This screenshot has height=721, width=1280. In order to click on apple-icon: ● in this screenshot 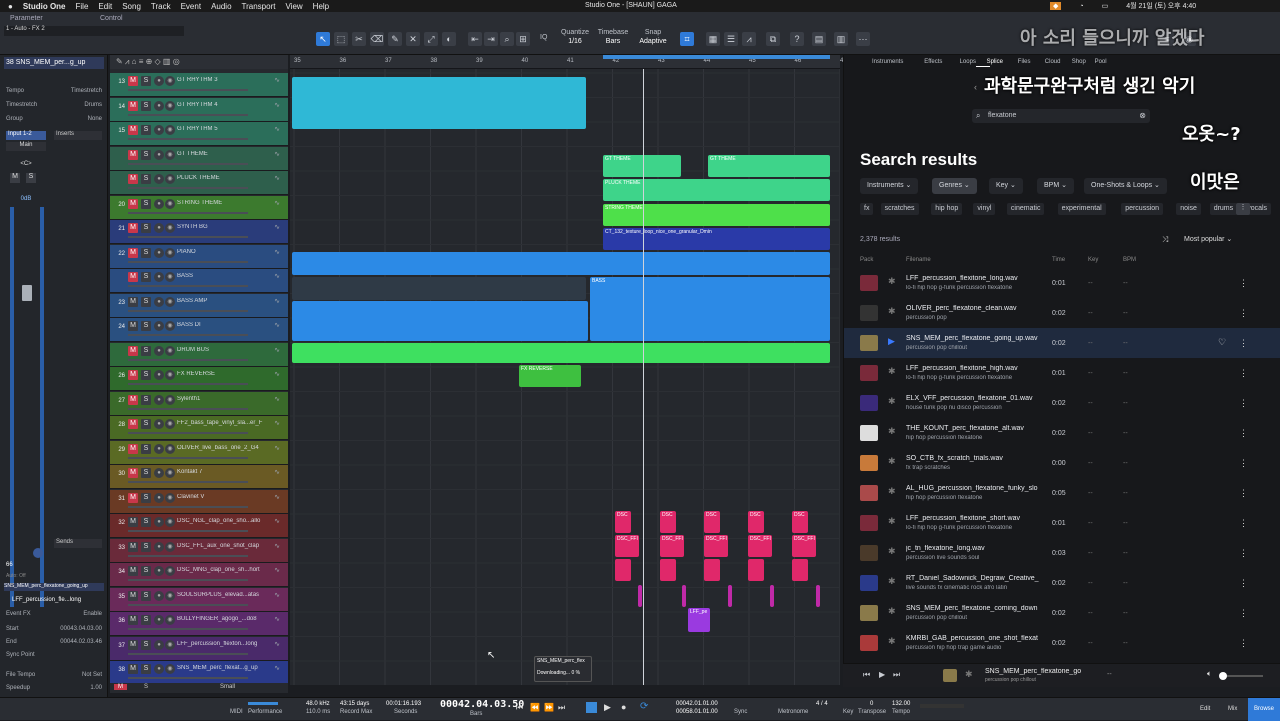, I will do `click(10, 6)`.